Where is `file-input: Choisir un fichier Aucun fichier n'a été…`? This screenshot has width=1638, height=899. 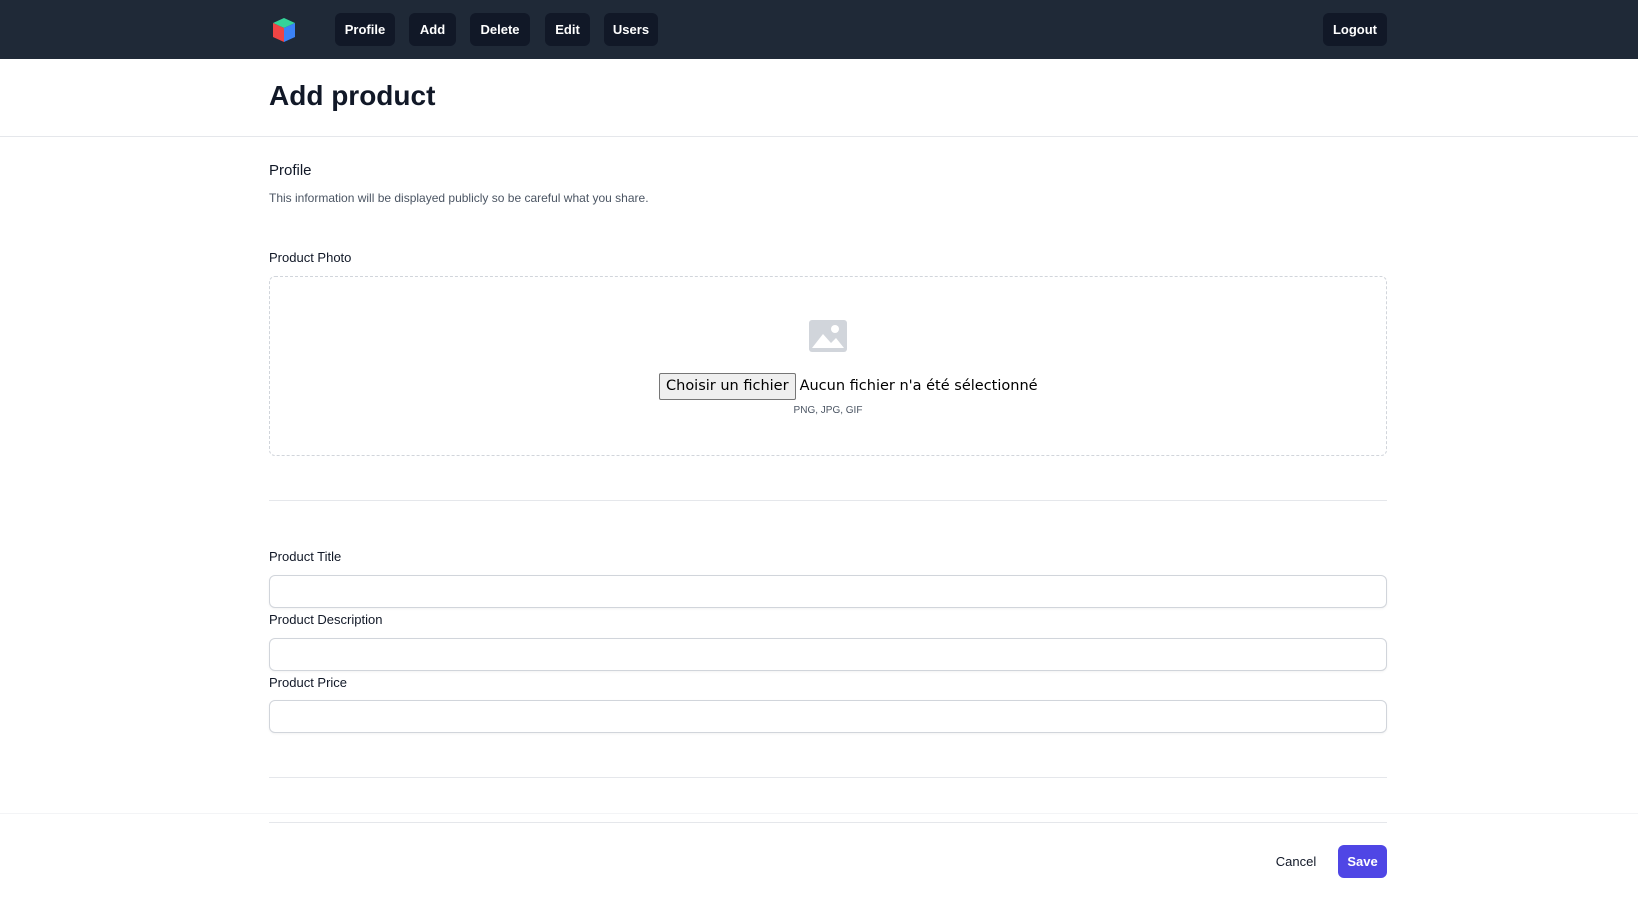 file-input: Choisir un fichier Aucun fichier n'a été… is located at coordinates (848, 386).